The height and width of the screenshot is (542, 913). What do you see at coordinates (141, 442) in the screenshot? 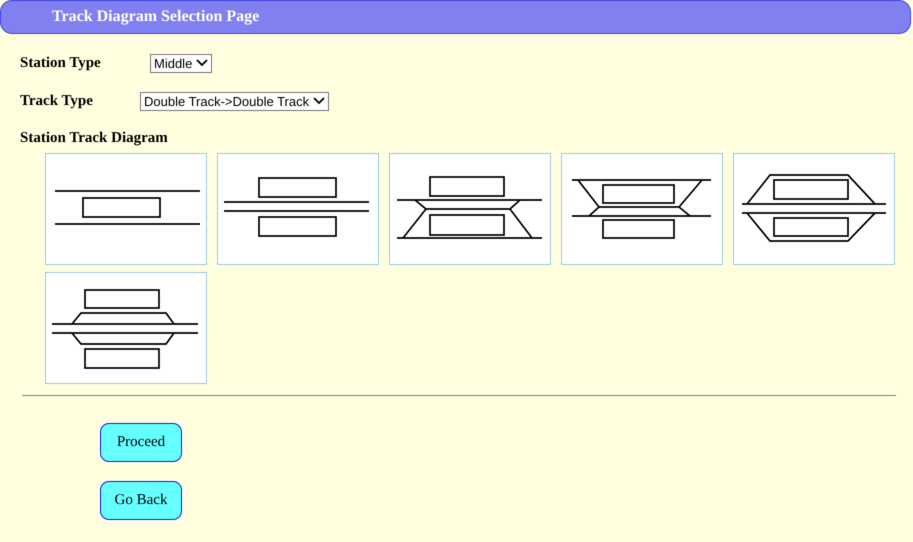
I see `action-button: Proceed` at bounding box center [141, 442].